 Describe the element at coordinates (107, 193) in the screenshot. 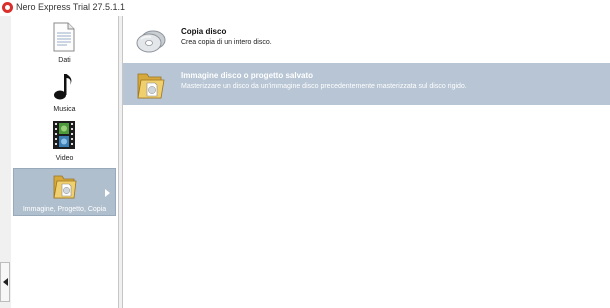

I see `chevron-right-icon` at that location.